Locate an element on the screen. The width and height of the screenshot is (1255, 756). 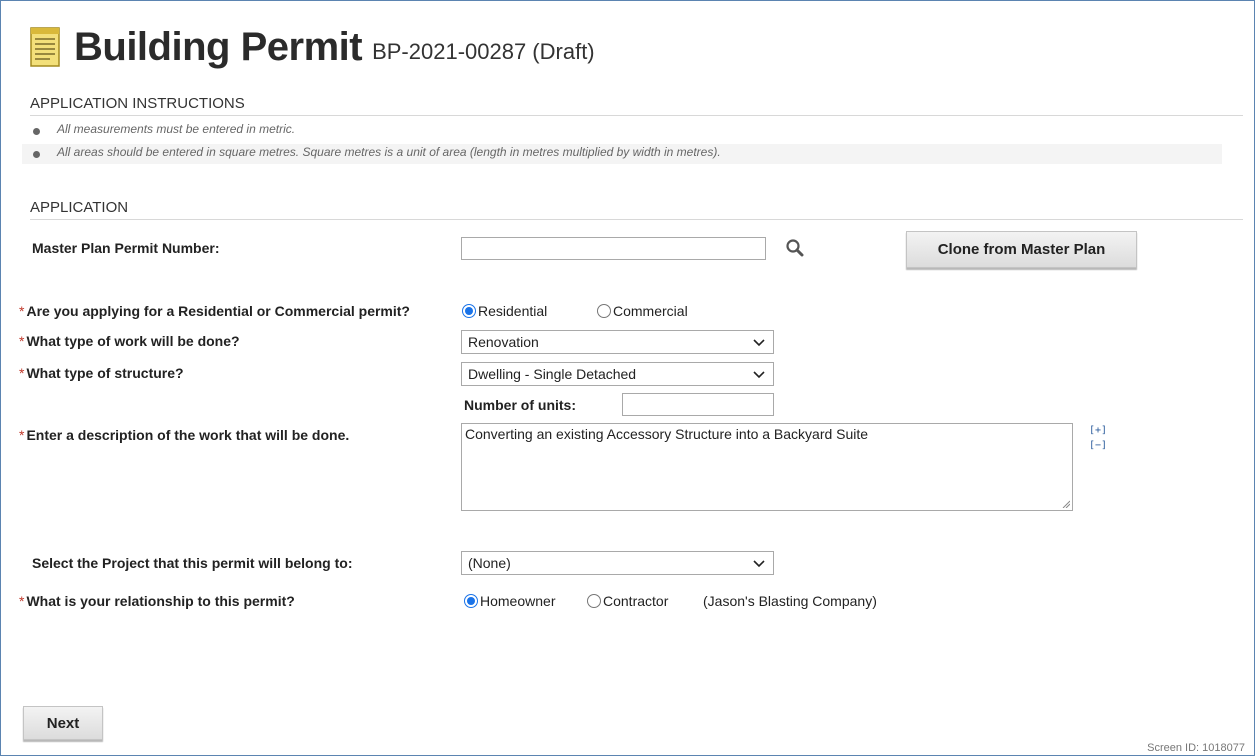
residential-radio: Residential is located at coordinates (504, 311).